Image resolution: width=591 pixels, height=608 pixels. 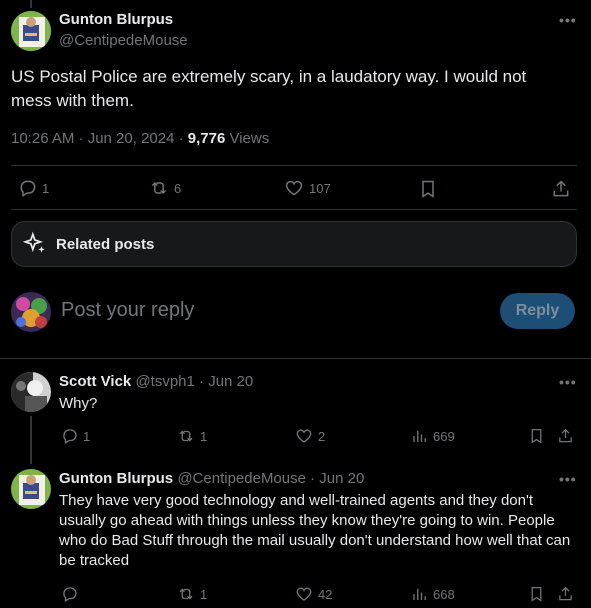 What do you see at coordinates (320, 188) in the screenshot?
I see `like-count: 107` at bounding box center [320, 188].